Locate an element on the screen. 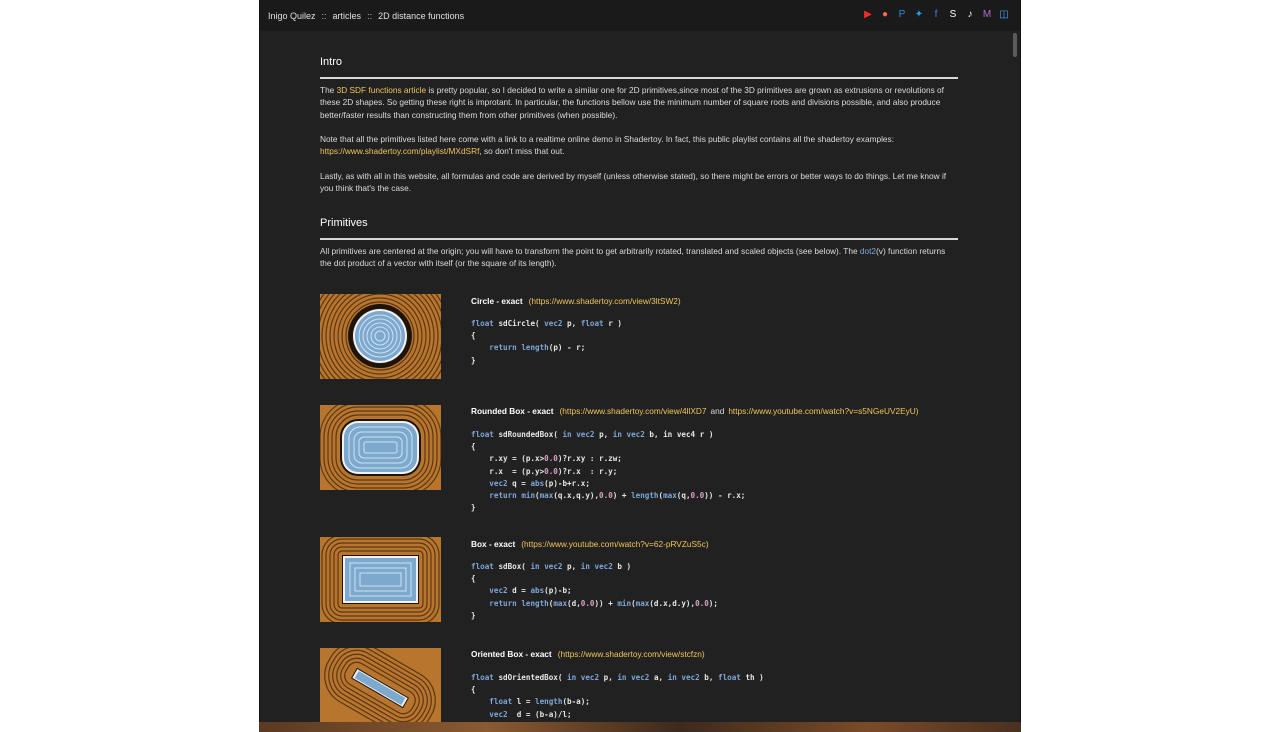  circle-shadertoy-link: (https://www.shadertoy.com/view/3ltSW2) is located at coordinates (605, 301).